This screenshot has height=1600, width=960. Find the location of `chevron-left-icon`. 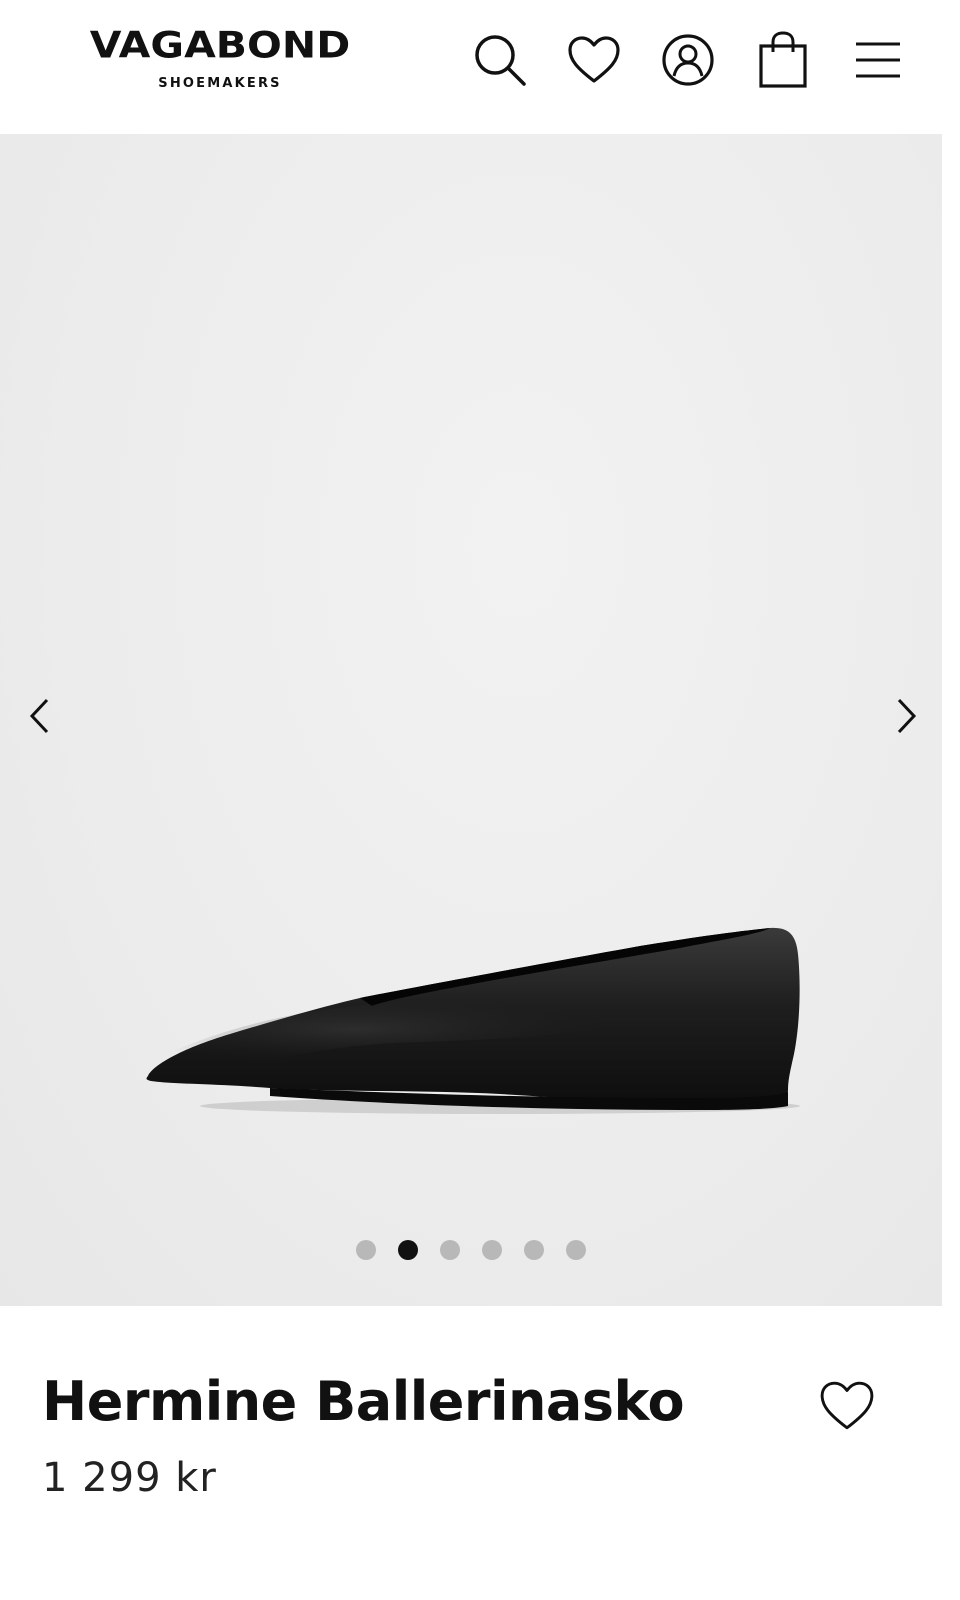

chevron-left-icon is located at coordinates (39, 716).